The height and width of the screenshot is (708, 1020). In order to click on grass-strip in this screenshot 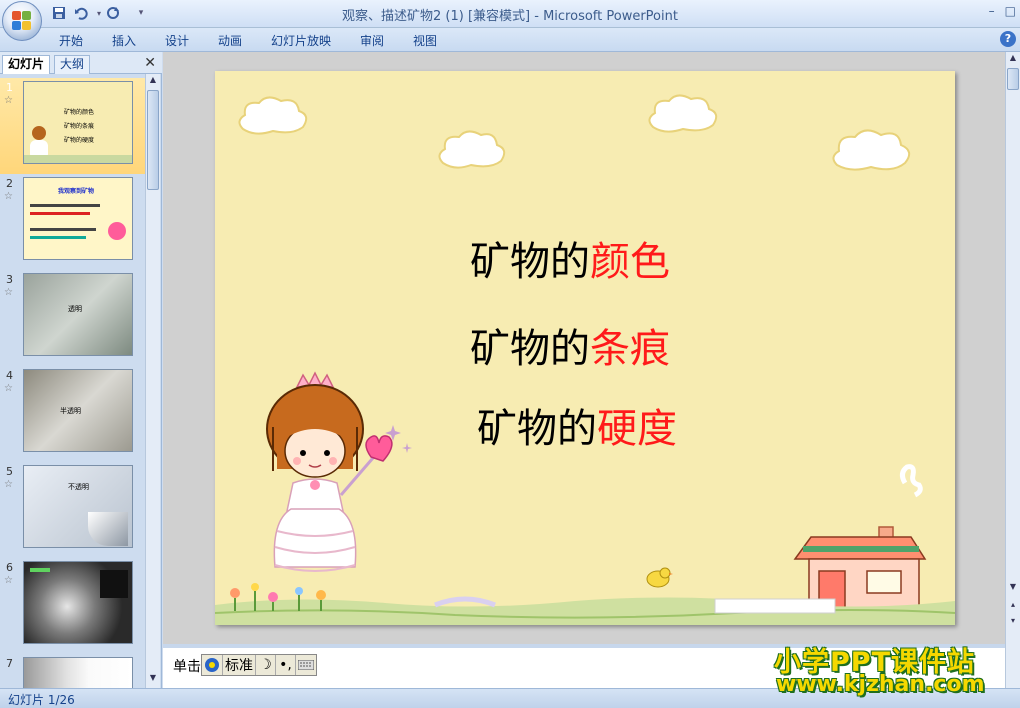, I will do `click(78, 159)`.